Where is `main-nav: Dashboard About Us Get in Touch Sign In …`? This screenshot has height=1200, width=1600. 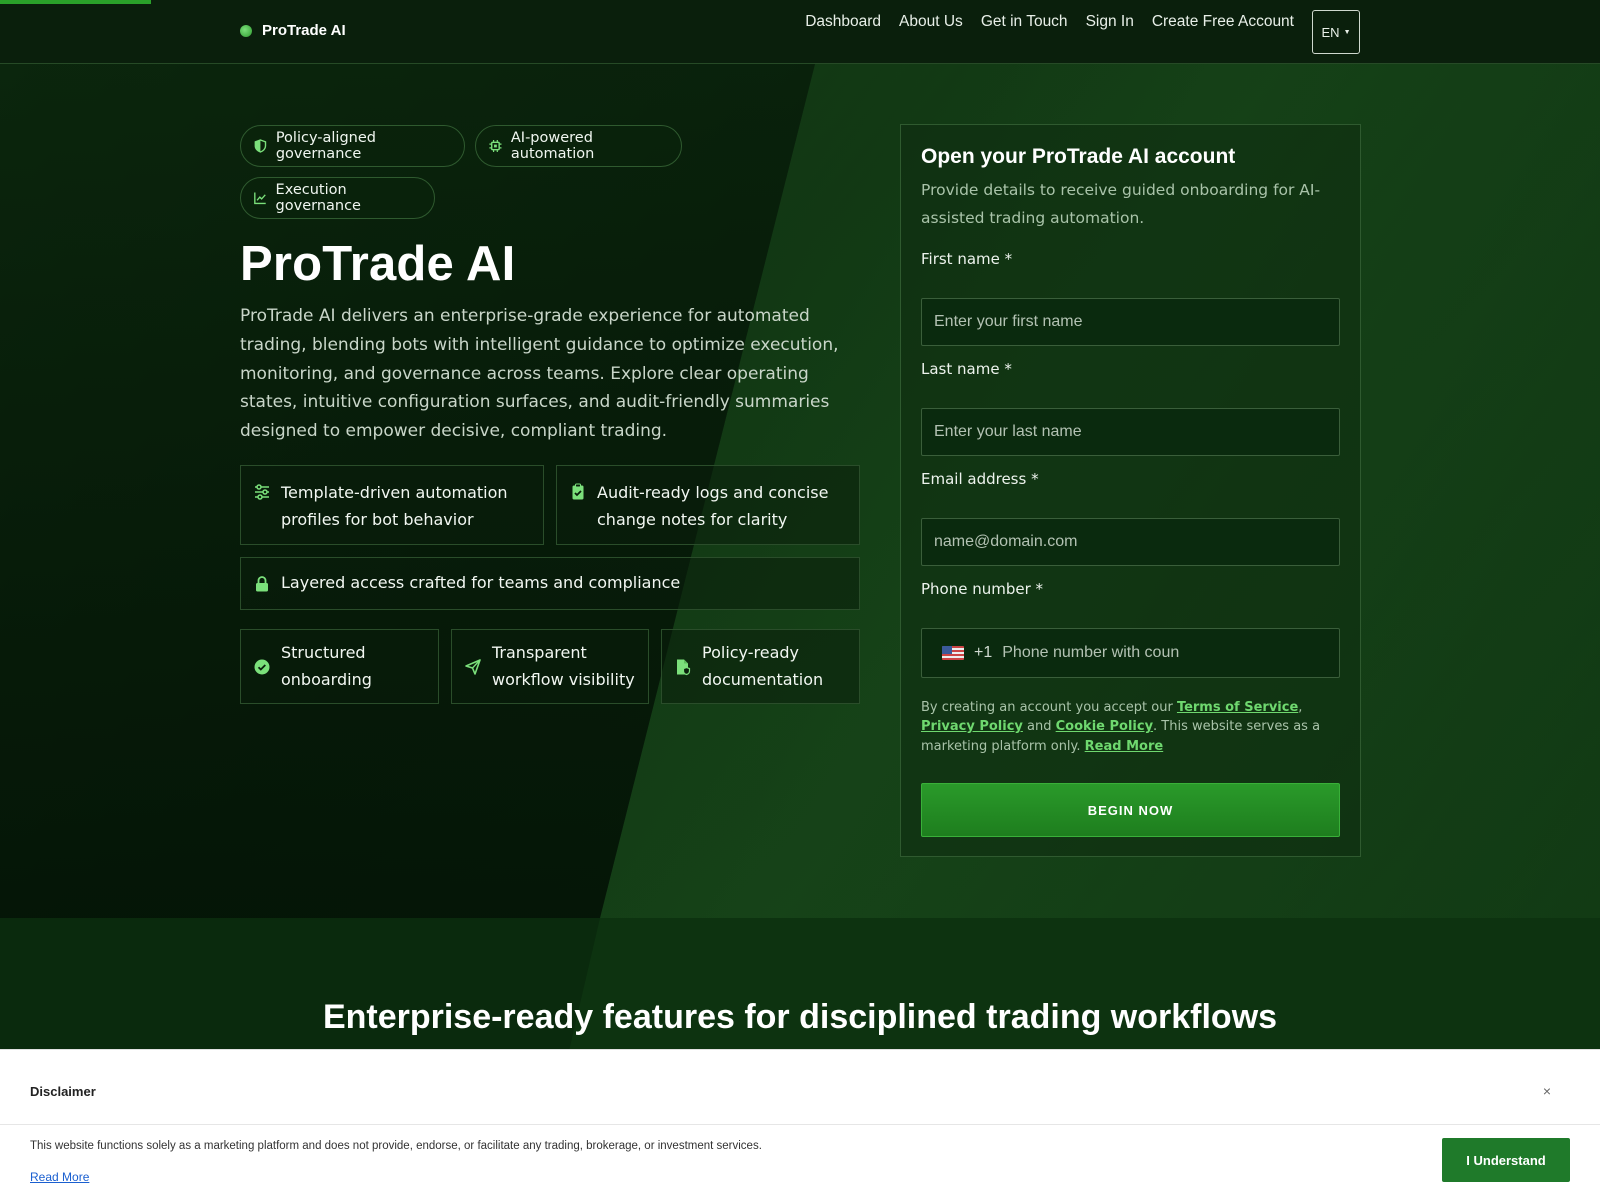 main-nav: Dashboard About Us Get in Touch Sign In … is located at coordinates (1082, 32).